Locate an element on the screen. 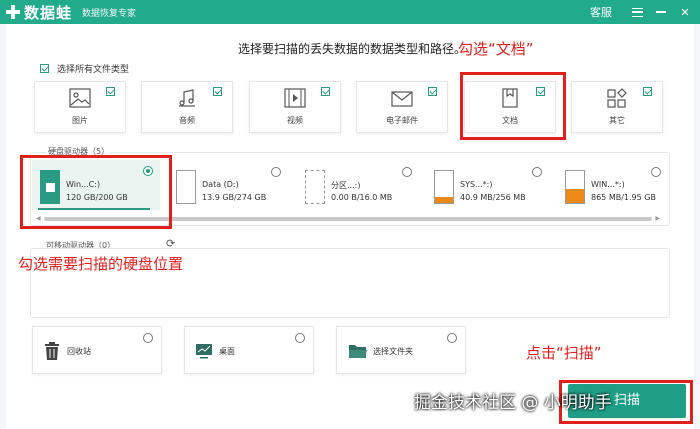 This screenshot has height=429, width=700. type-checkbox-image is located at coordinates (110, 91).